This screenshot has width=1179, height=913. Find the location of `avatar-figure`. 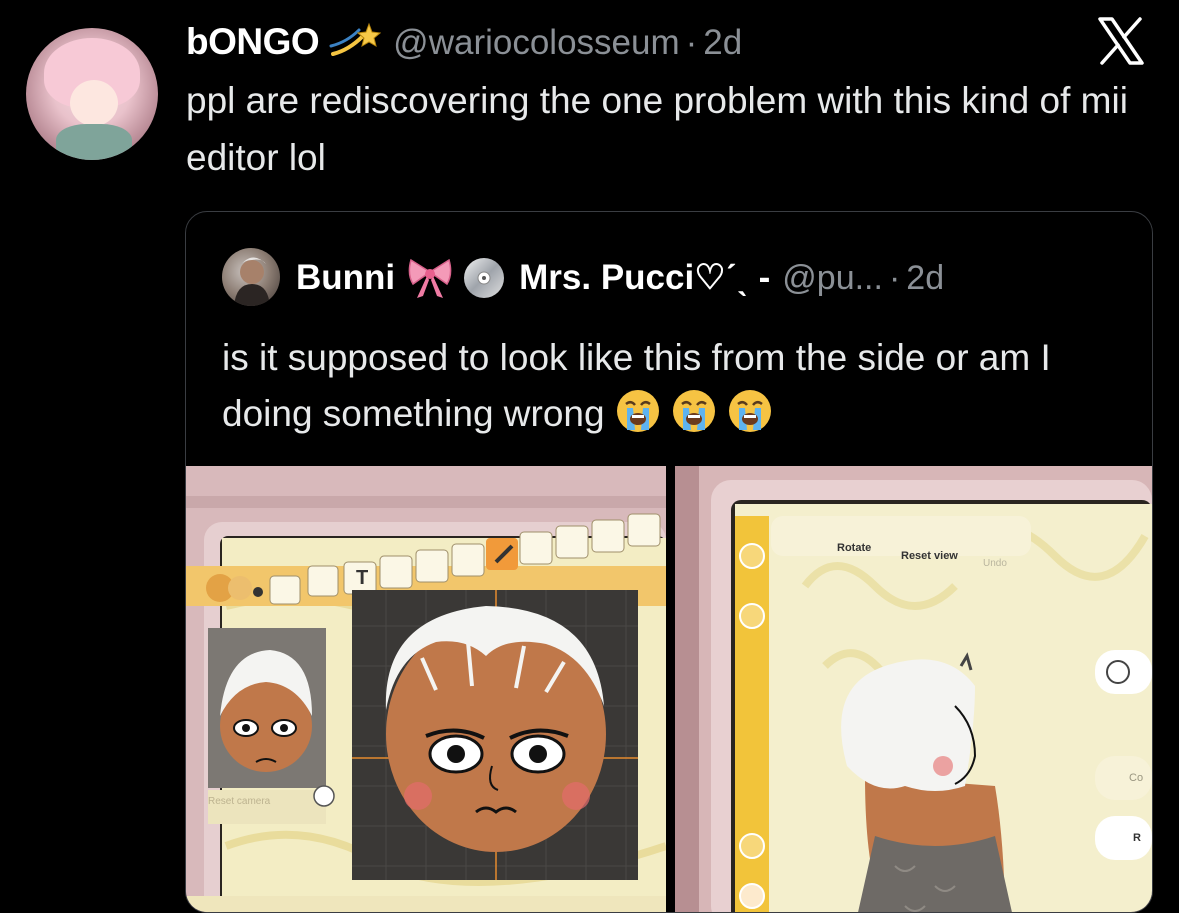

avatar-figure is located at coordinates (252, 281).